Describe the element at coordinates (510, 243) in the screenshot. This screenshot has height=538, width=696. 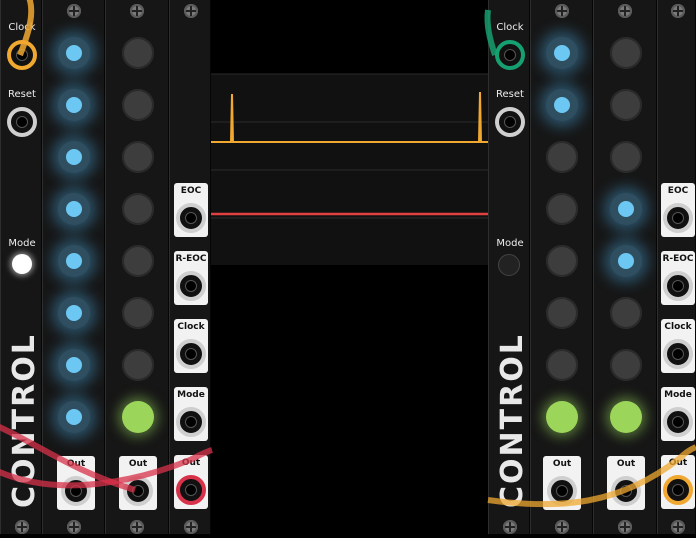
I see `mode-label: Mode` at that location.